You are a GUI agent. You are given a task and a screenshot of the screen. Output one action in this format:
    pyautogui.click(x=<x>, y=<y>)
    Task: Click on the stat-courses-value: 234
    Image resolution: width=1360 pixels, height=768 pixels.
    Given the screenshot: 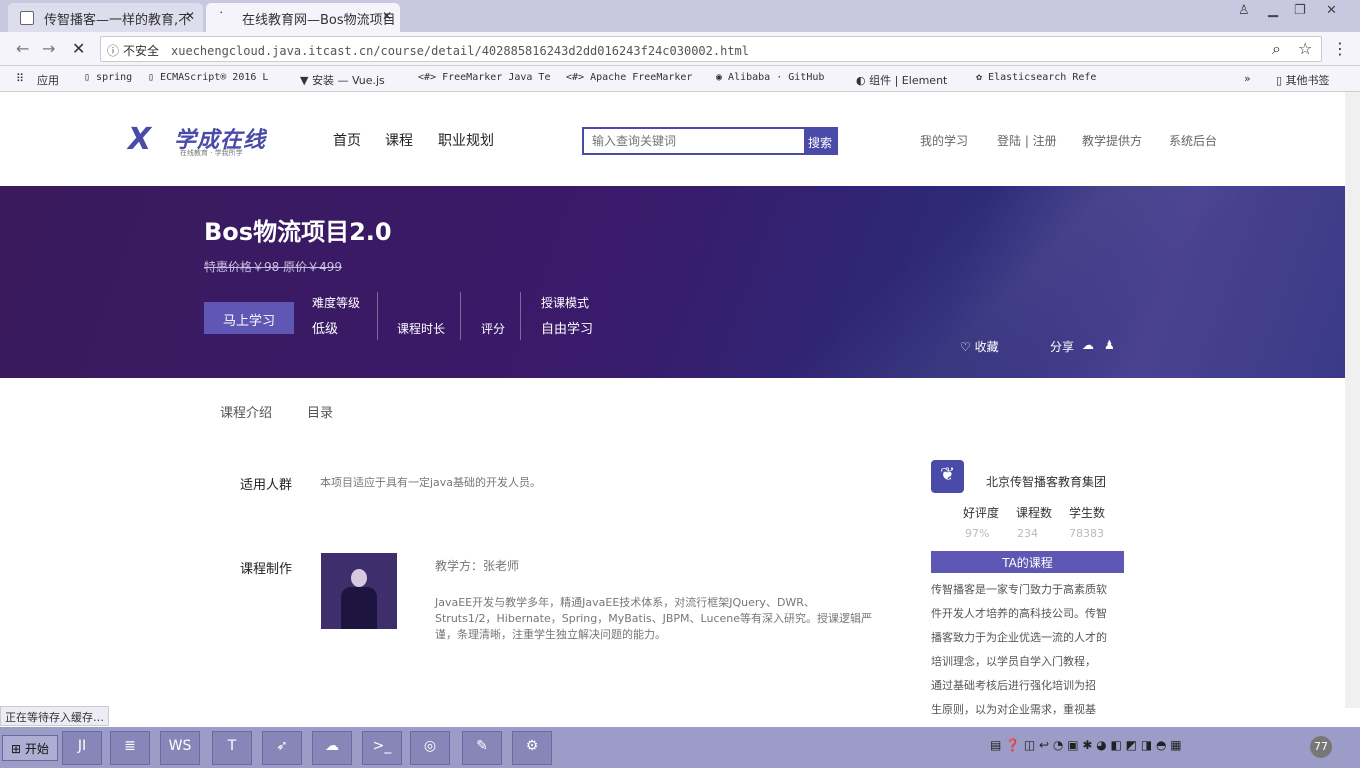 What is the action you would take?
    pyautogui.click(x=1027, y=533)
    